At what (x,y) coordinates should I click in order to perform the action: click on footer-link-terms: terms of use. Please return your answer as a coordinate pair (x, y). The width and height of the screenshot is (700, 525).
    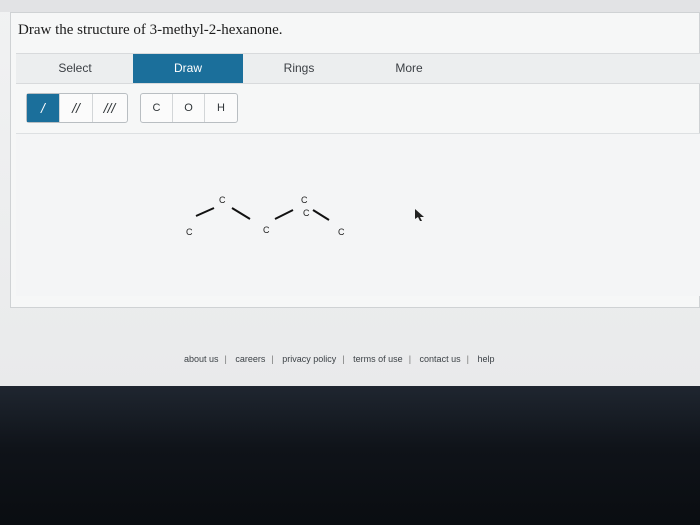
    Looking at the image, I should click on (378, 359).